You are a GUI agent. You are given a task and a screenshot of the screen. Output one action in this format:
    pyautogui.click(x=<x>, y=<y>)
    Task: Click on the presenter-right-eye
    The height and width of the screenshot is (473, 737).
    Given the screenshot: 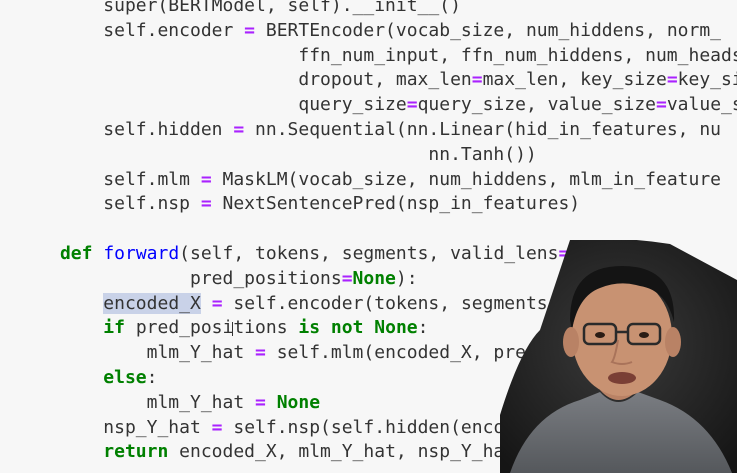 What is the action you would take?
    pyautogui.click(x=644, y=335)
    